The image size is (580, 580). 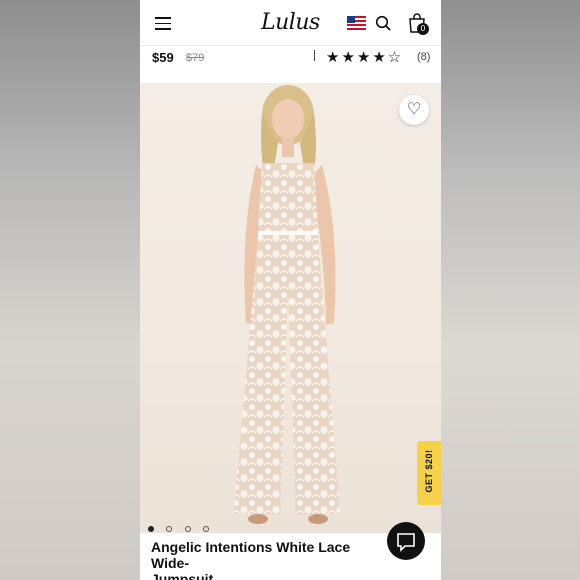 I want to click on cart-count-badge: 0, so click(x=423, y=29).